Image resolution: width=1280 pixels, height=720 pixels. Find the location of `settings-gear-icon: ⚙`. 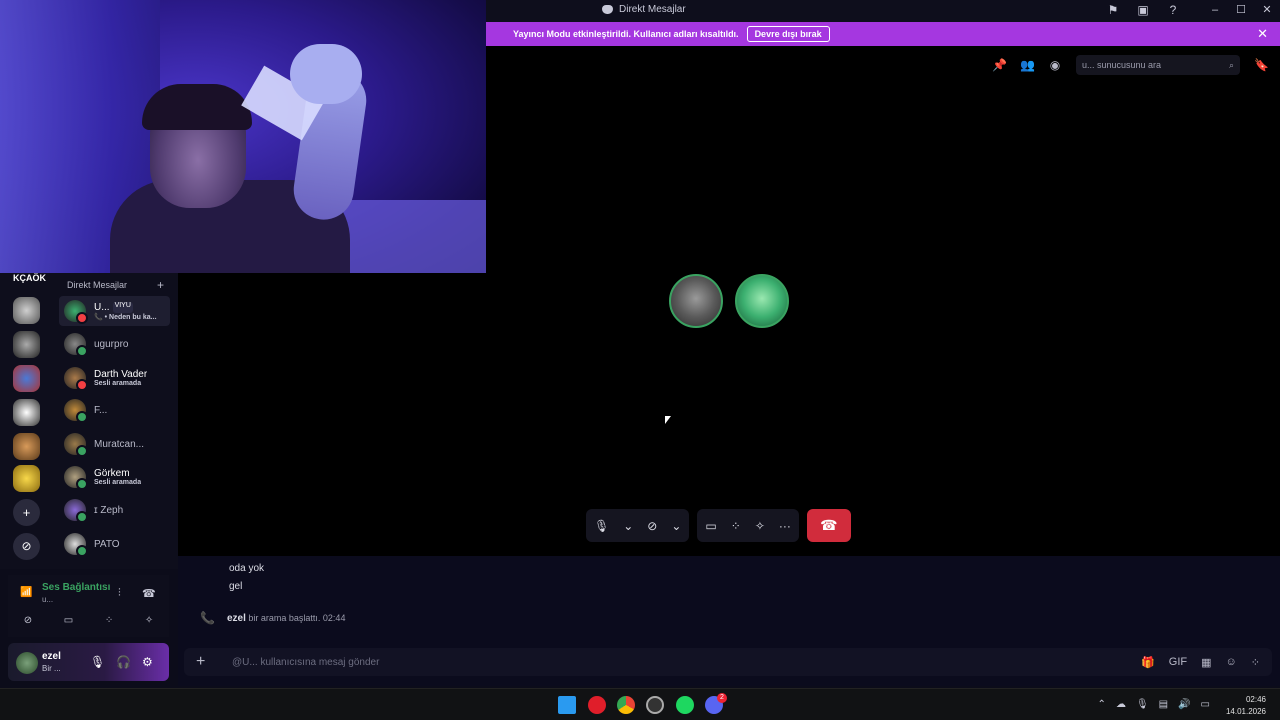

settings-gear-icon: ⚙ is located at coordinates (147, 662).